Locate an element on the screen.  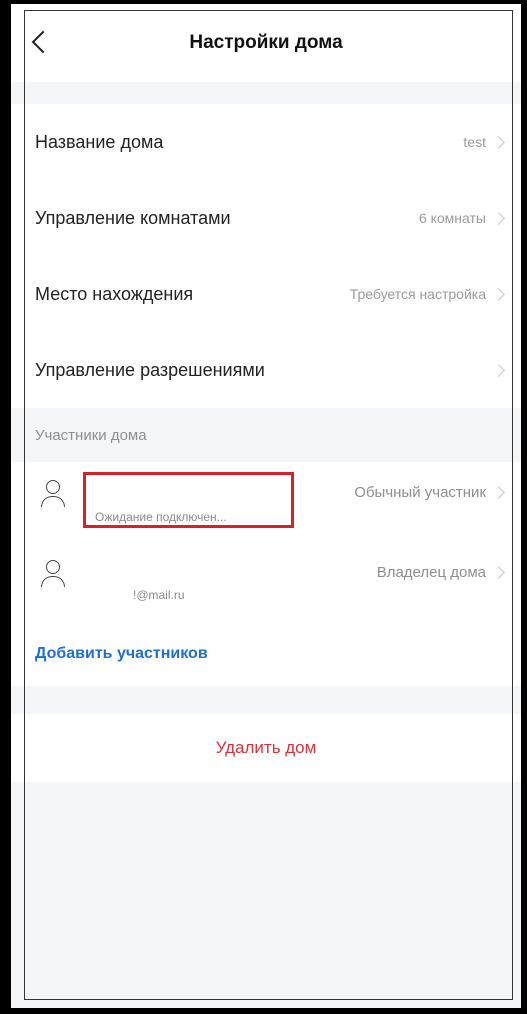
home-name-row: Название дома test is located at coordinates (266, 142).